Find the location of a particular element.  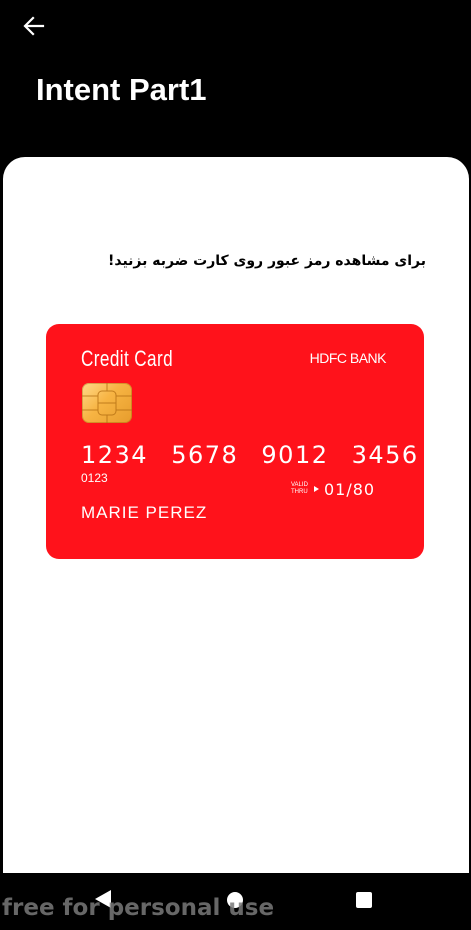

valid-thru-label: VALID THRU is located at coordinates (299, 489).